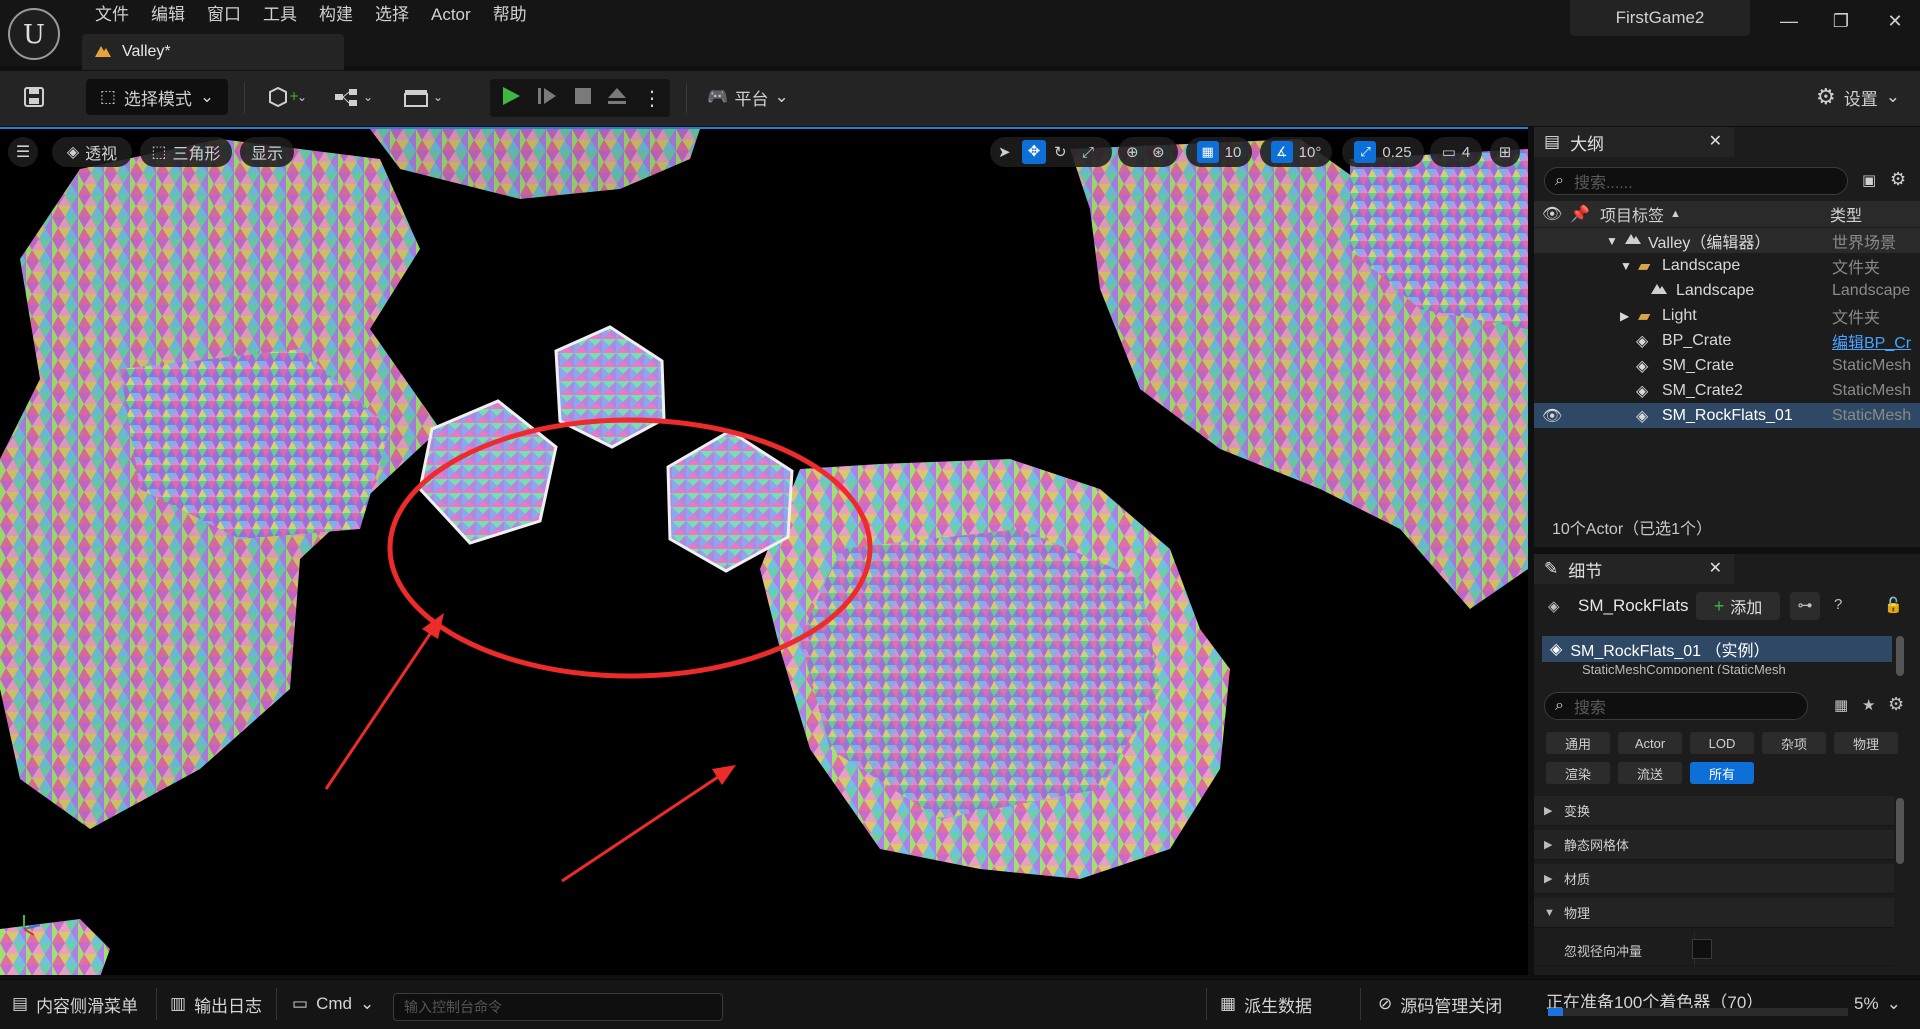  Describe the element at coordinates (92, 152) in the screenshot. I see `perspective-button: ◈ 透视` at that location.